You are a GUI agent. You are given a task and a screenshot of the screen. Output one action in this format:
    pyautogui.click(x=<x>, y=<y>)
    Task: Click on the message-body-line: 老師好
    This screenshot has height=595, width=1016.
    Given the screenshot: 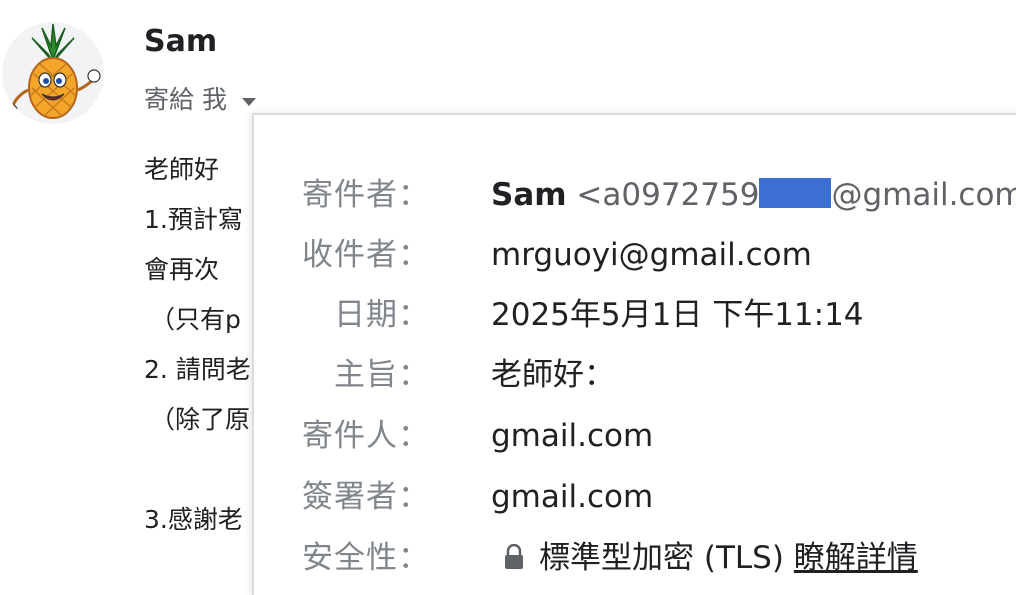 What is the action you would take?
    pyautogui.click(x=182, y=169)
    